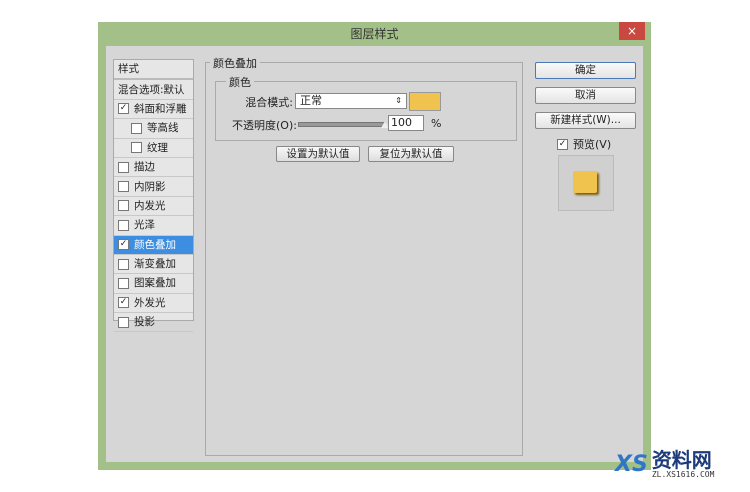  Describe the element at coordinates (374, 34) in the screenshot. I see `dialog-title: 图层样式` at that location.